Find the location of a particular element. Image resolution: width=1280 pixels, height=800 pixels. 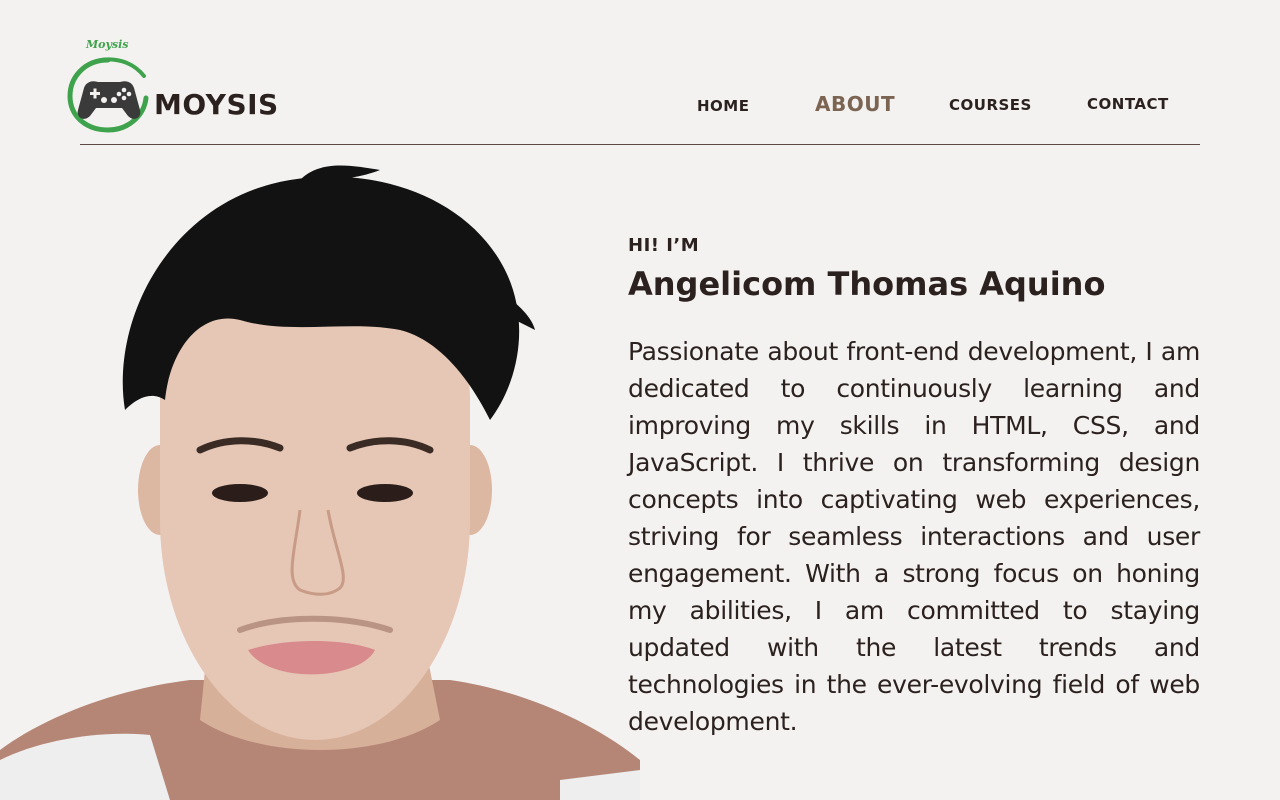

header-divider is located at coordinates (640, 144).